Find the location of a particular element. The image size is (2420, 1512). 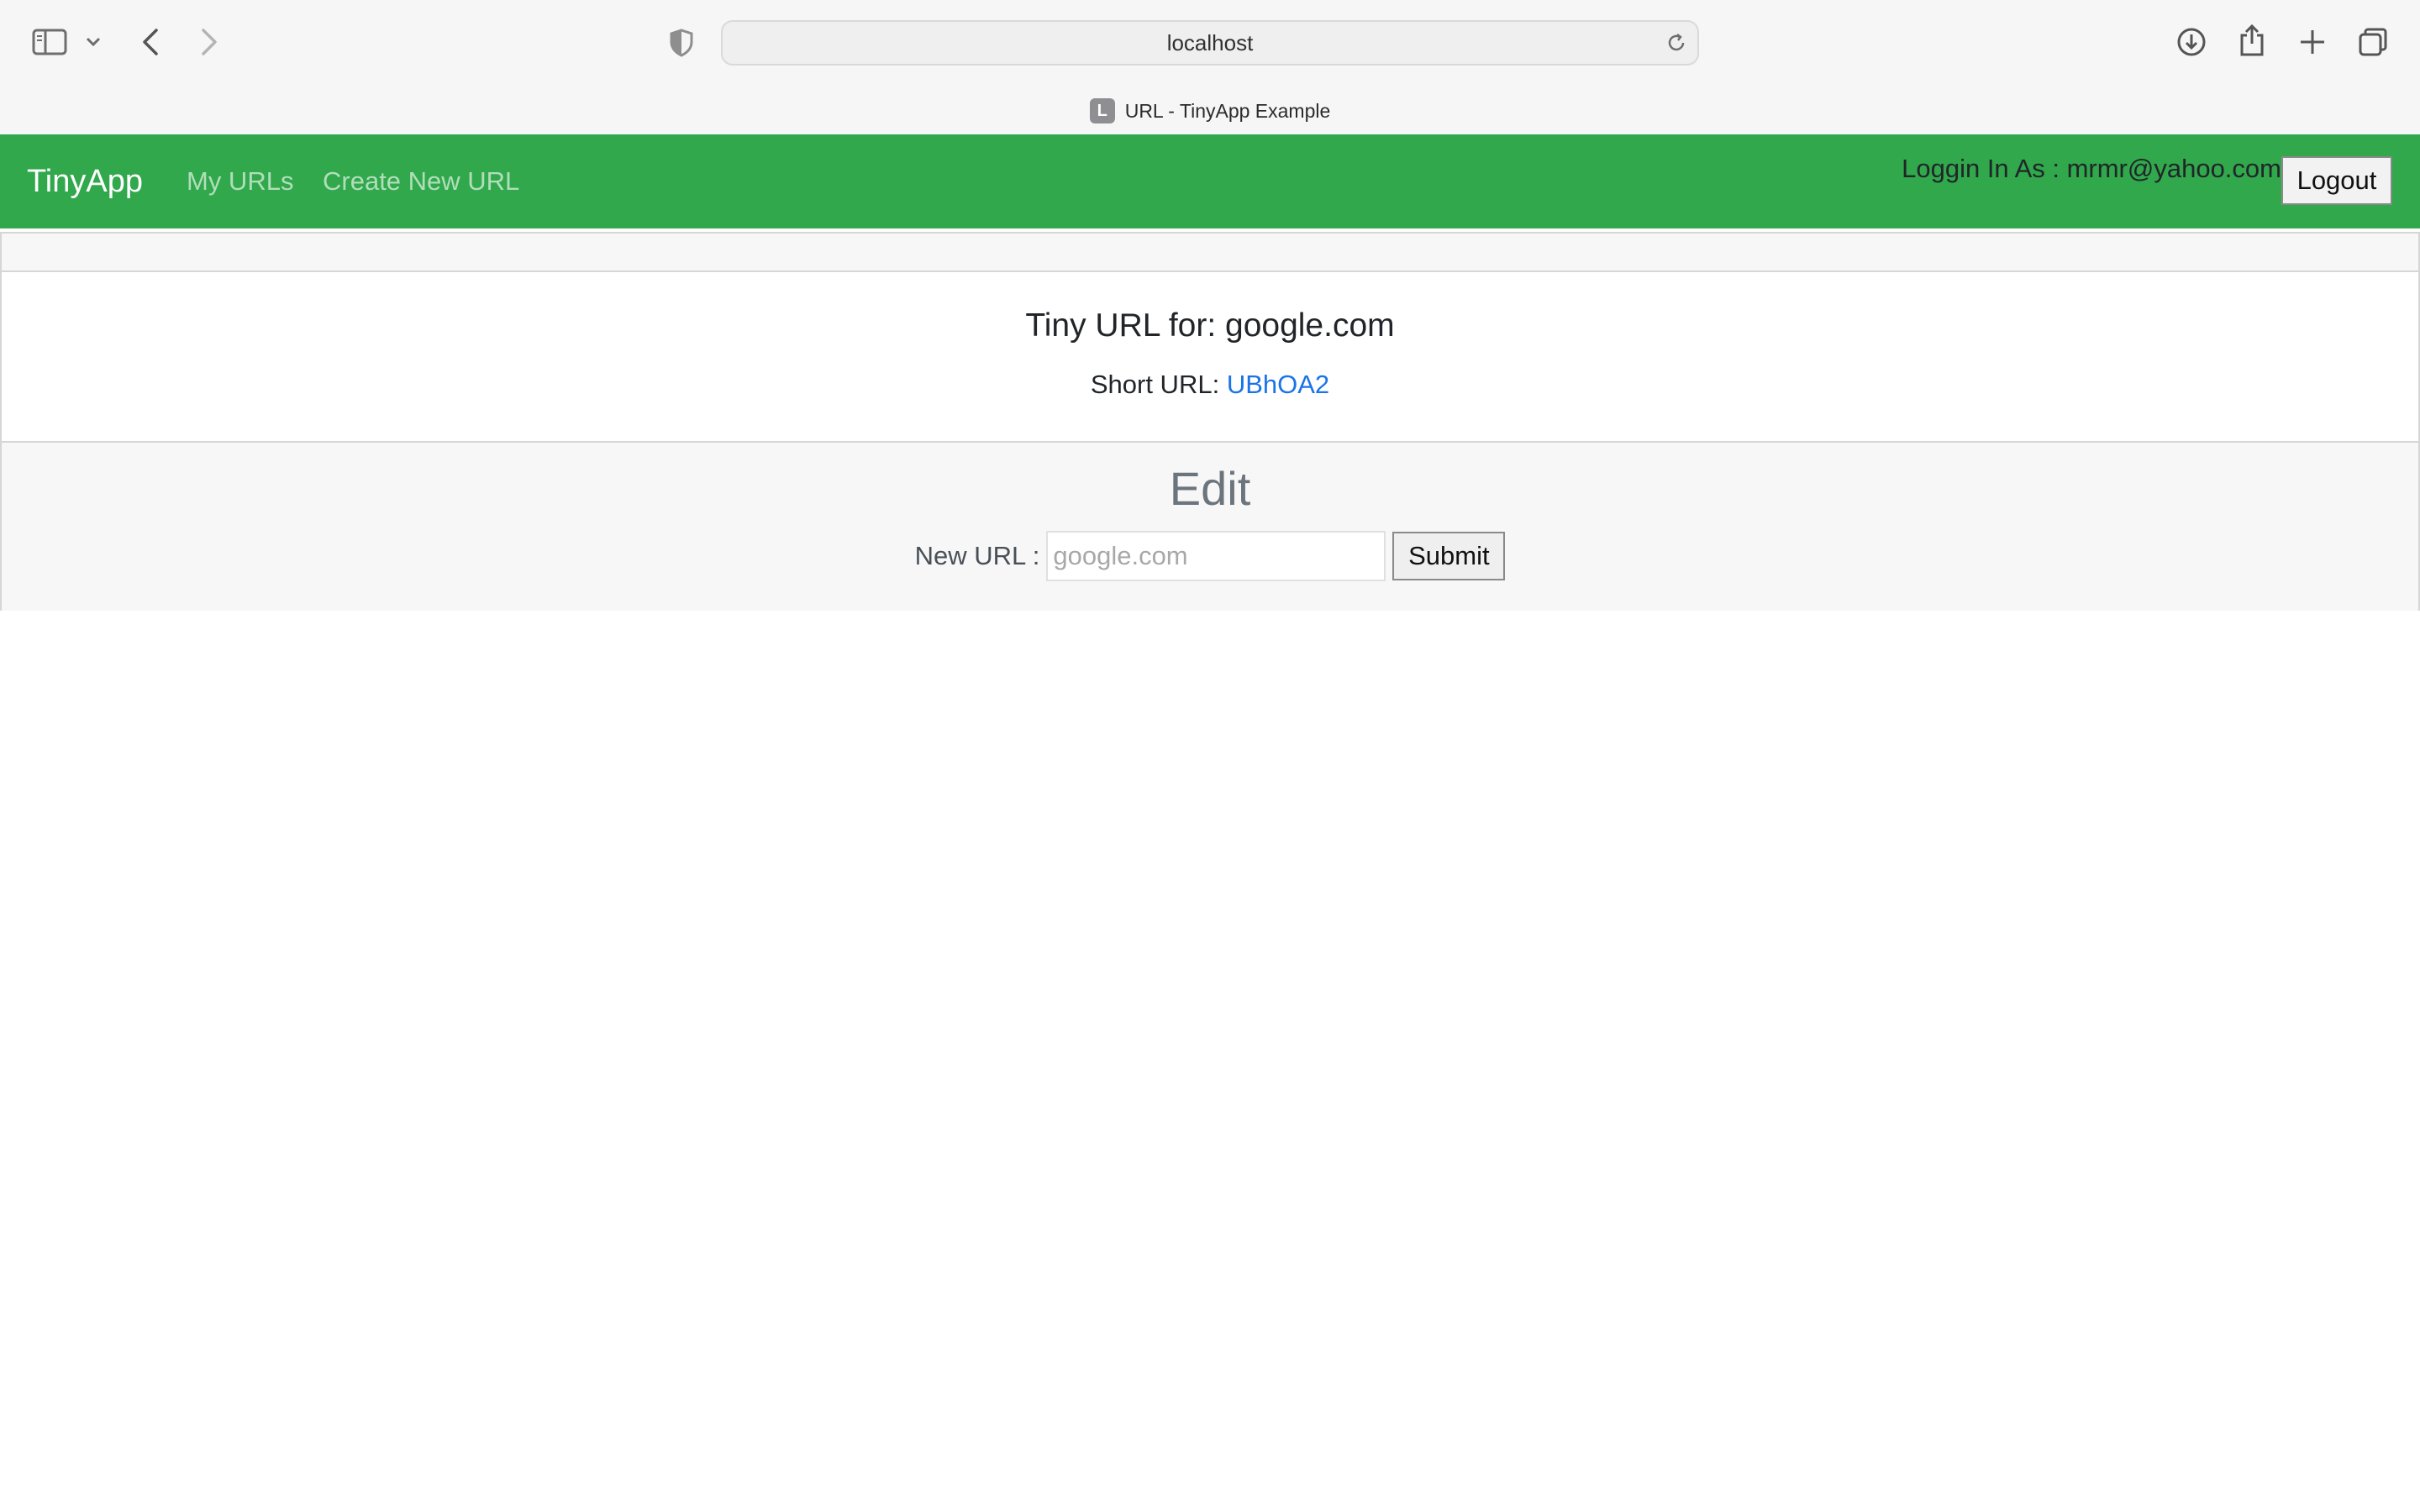

logout-button: Logout is located at coordinates (2336, 180).